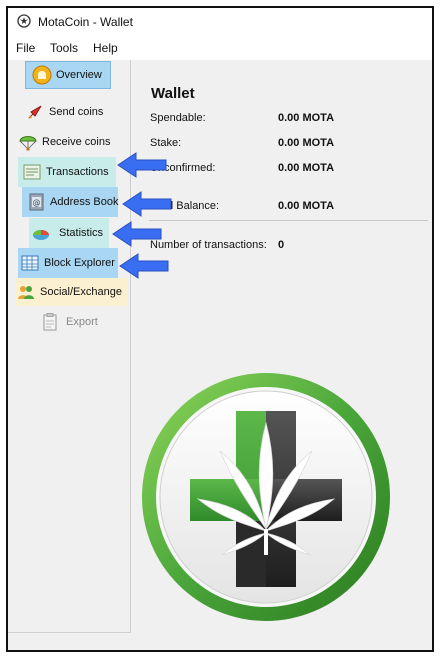  I want to click on sidebar-item-label: Send coins, so click(76, 112).